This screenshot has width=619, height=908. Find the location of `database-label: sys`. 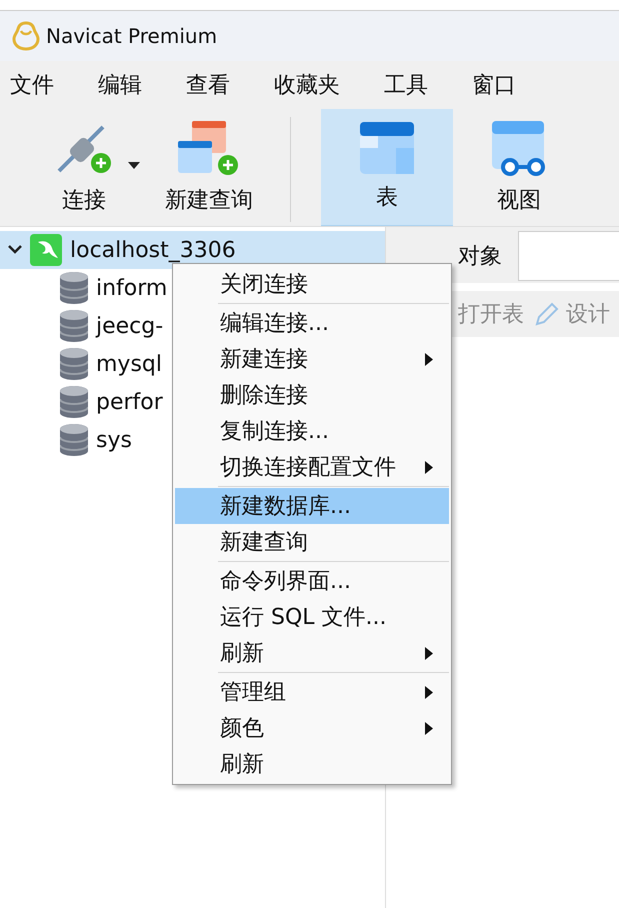

database-label: sys is located at coordinates (114, 440).